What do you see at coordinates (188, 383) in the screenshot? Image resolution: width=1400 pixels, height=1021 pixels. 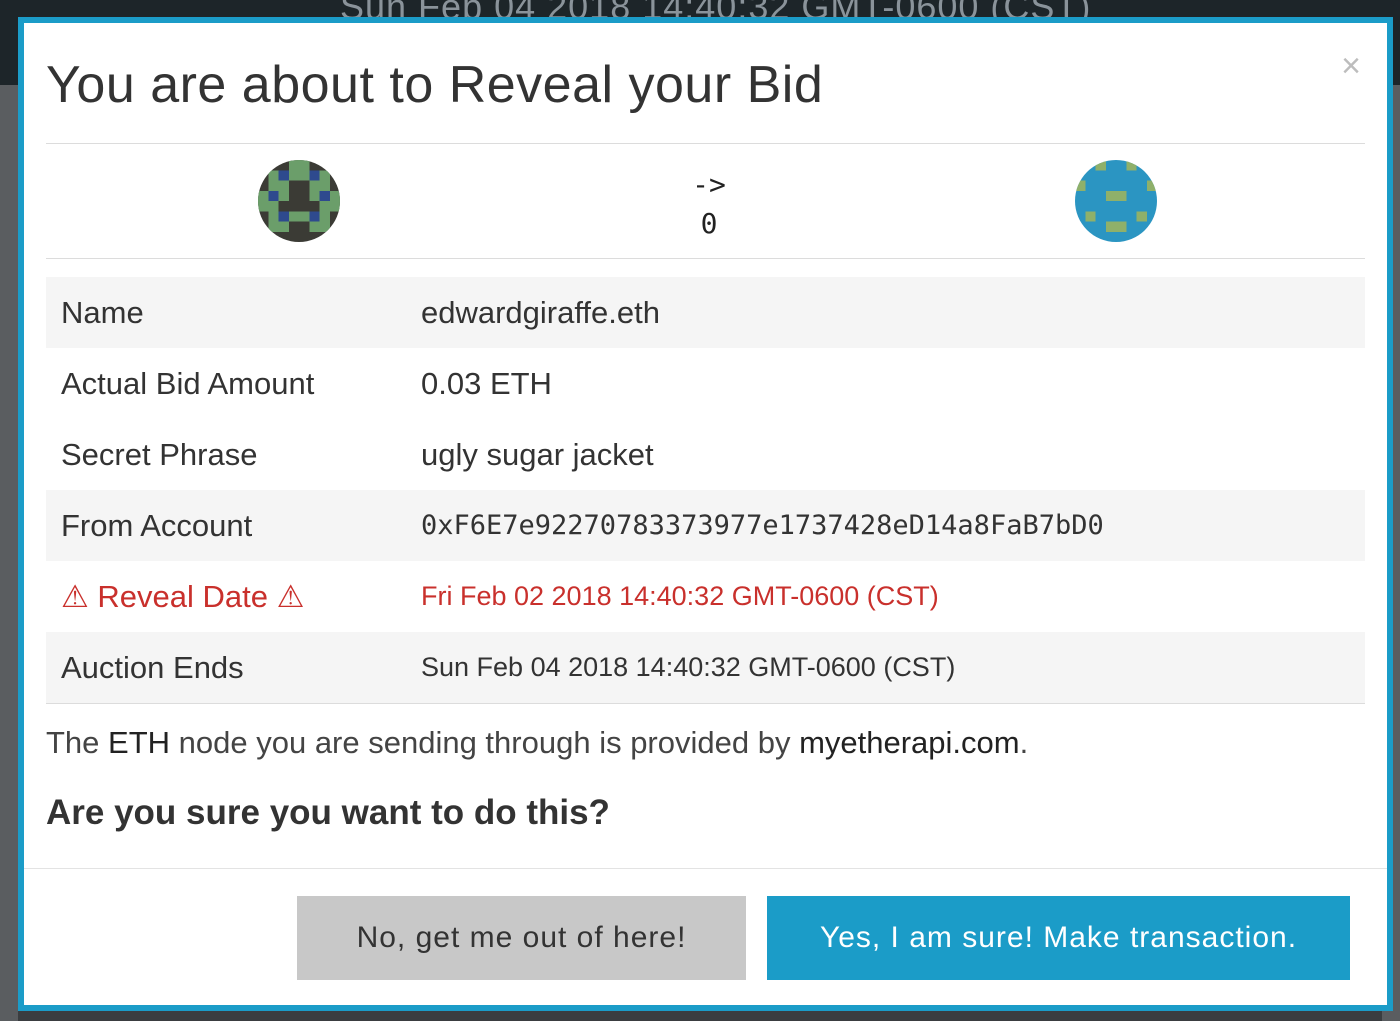 I see `row-label: Actual Bid Amount` at bounding box center [188, 383].